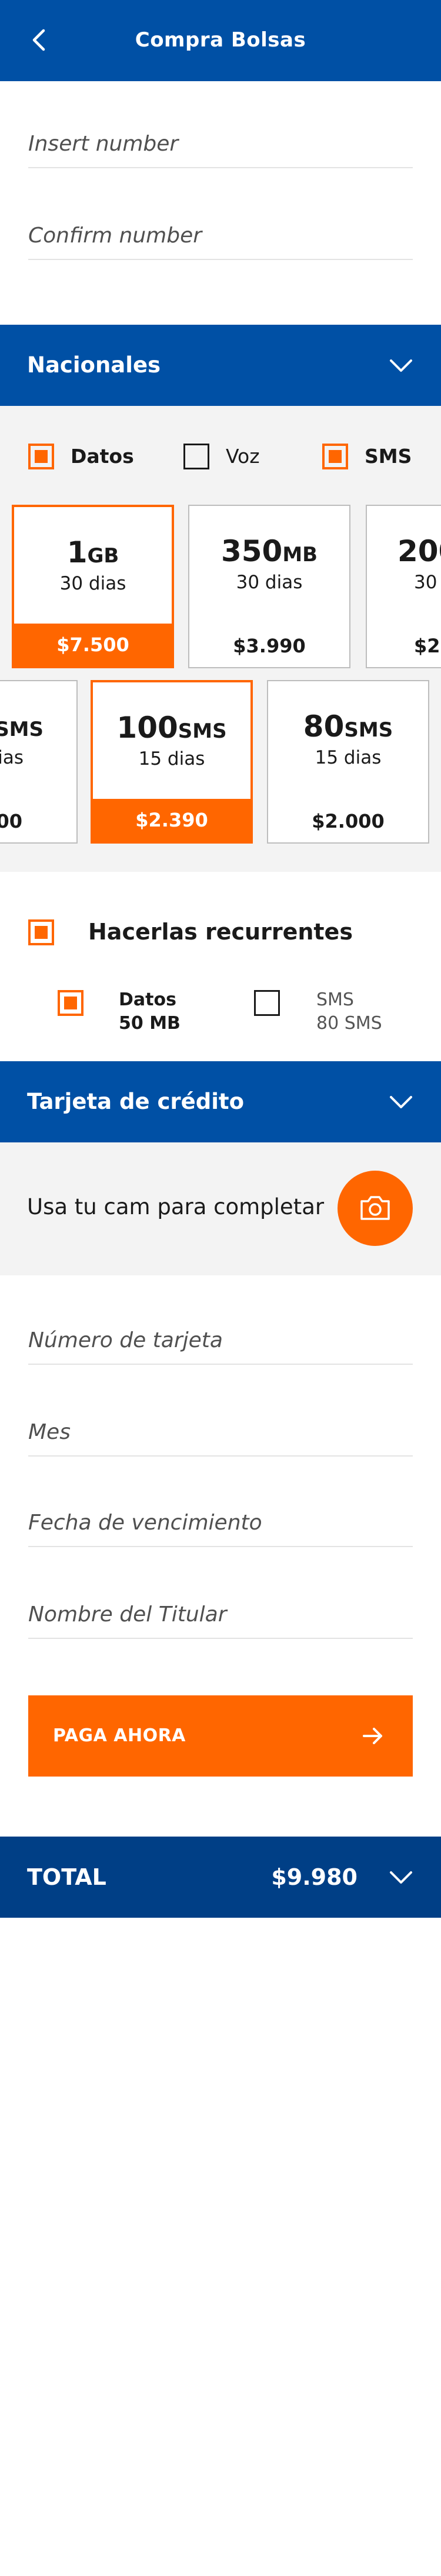 Image resolution: width=441 pixels, height=2576 pixels. I want to click on plan-card-350mb: 350MB 30 dias $3.990, so click(269, 586).